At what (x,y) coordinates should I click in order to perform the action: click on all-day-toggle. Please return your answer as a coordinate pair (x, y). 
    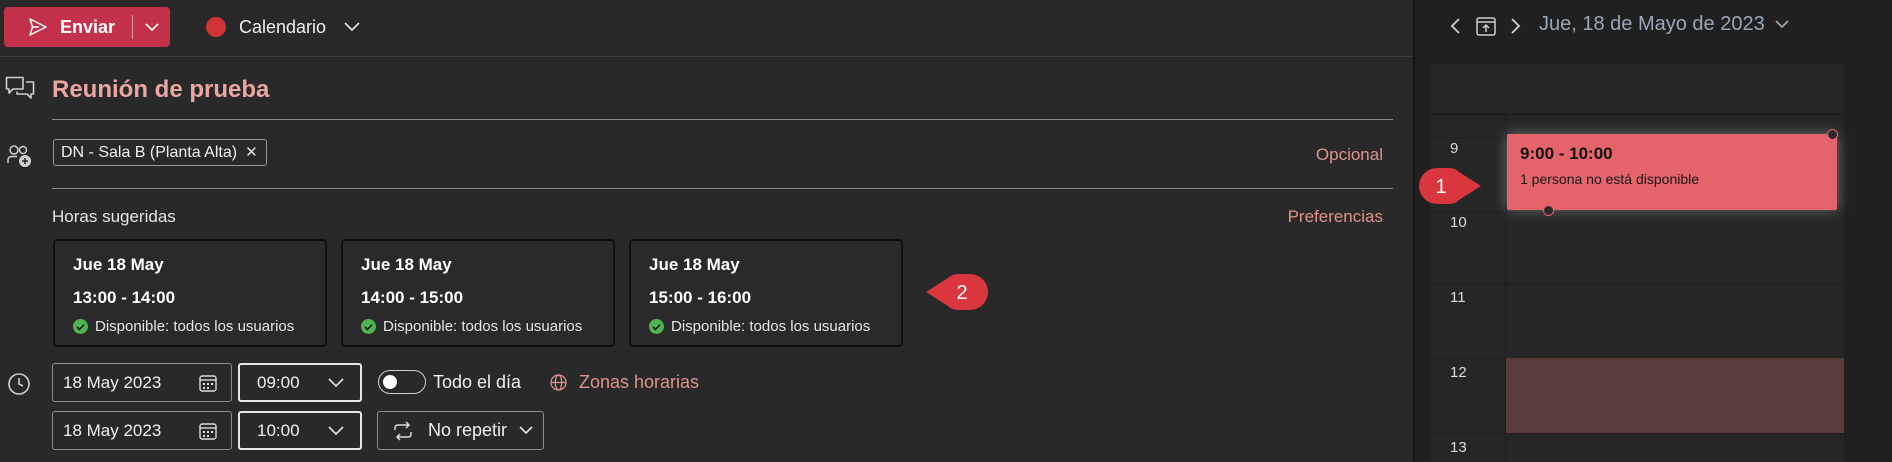
    Looking at the image, I should click on (402, 382).